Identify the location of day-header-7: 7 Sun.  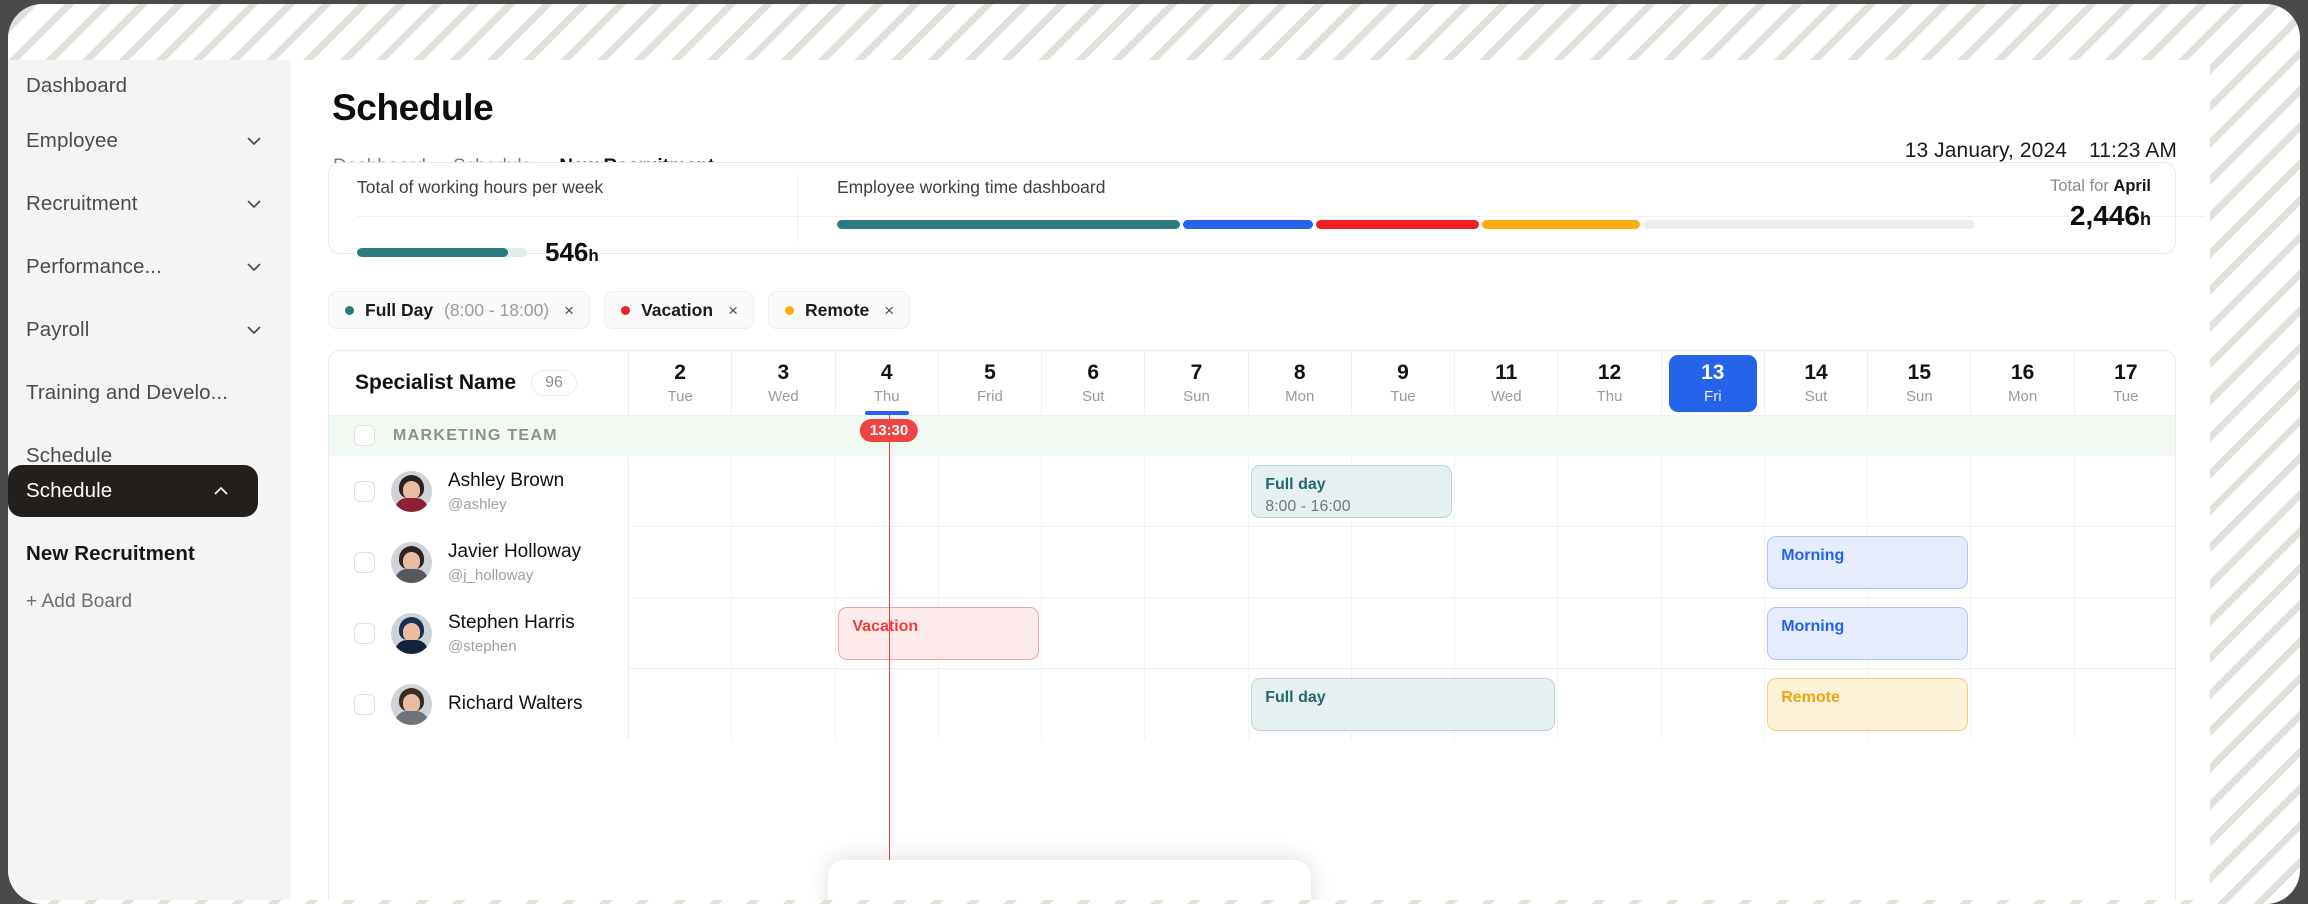
(1195, 383).